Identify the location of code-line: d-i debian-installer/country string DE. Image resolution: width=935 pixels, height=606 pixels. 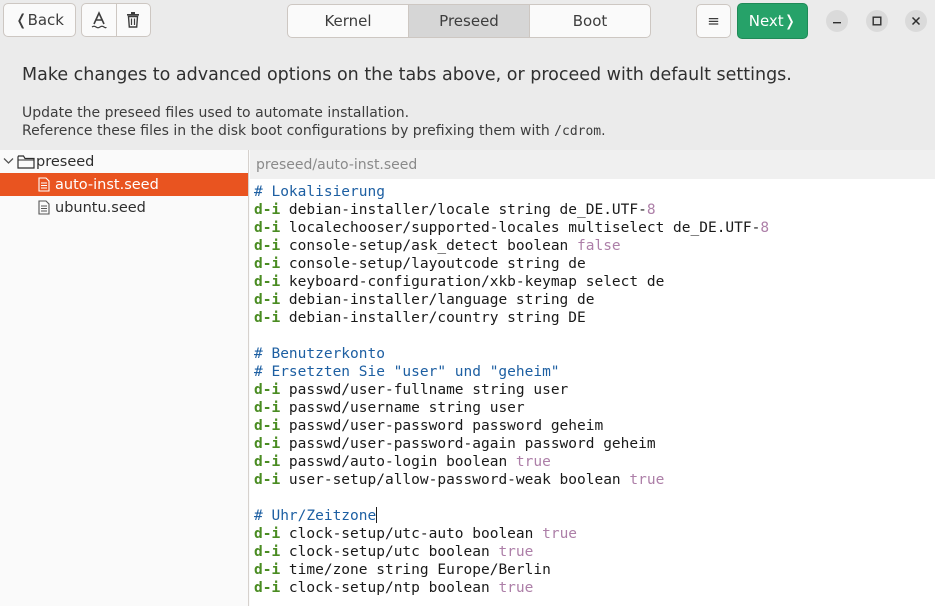
(511, 318).